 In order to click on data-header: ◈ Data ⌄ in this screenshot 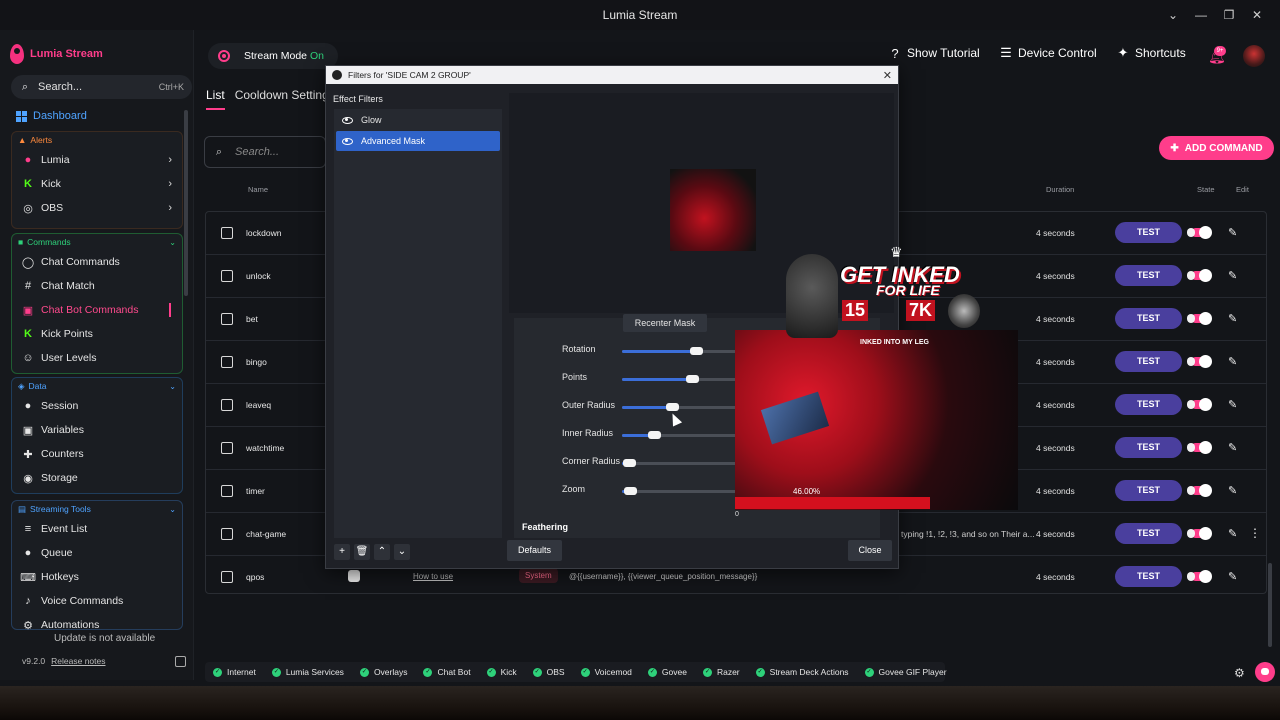, I will do `click(97, 386)`.